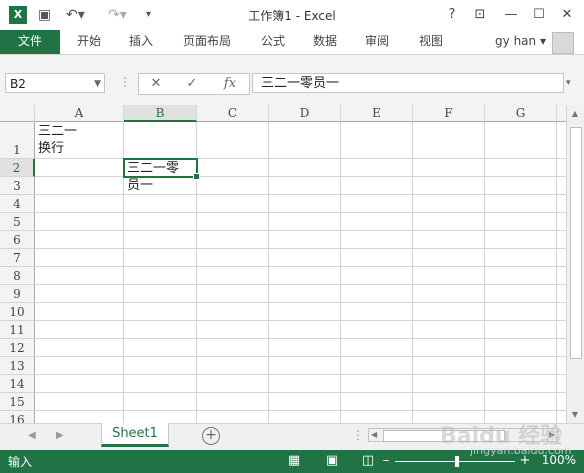  I want to click on scroll-down-icon: ▼, so click(575, 414).